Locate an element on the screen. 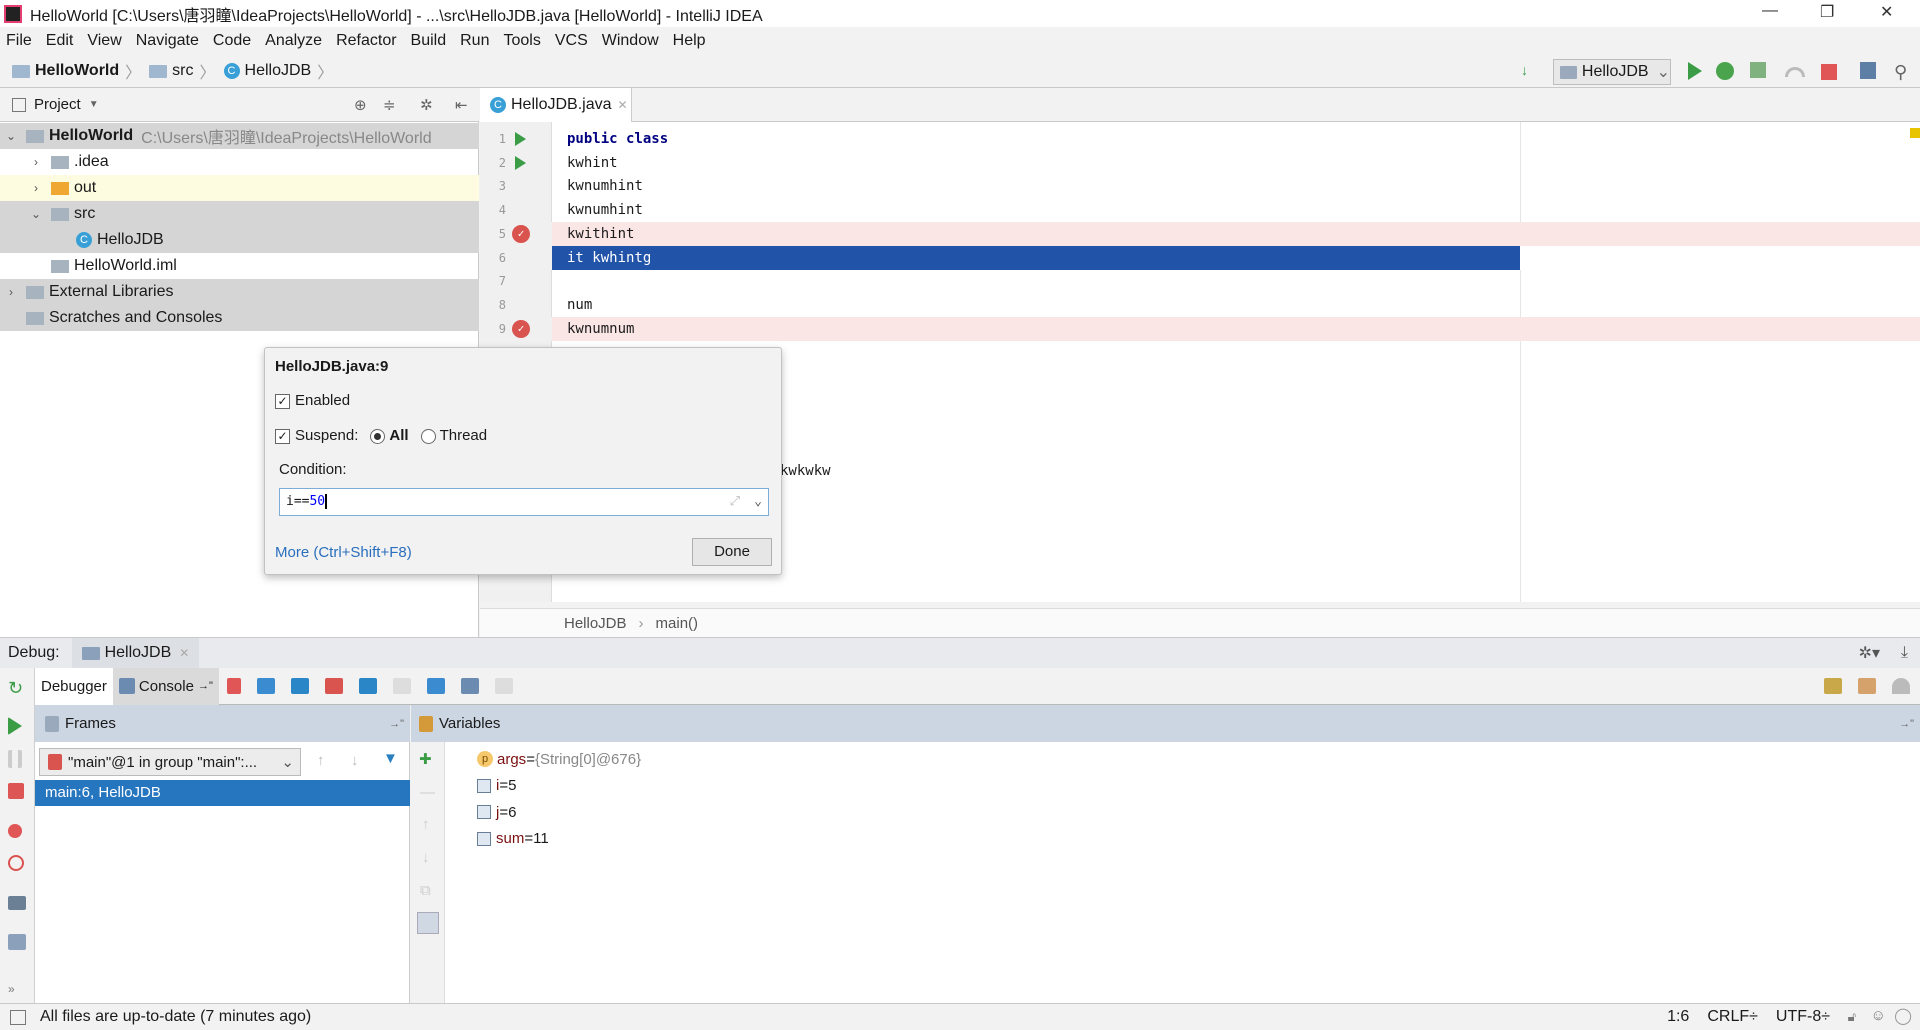 The height and width of the screenshot is (1030, 1920). trace-icon is located at coordinates (503, 686).